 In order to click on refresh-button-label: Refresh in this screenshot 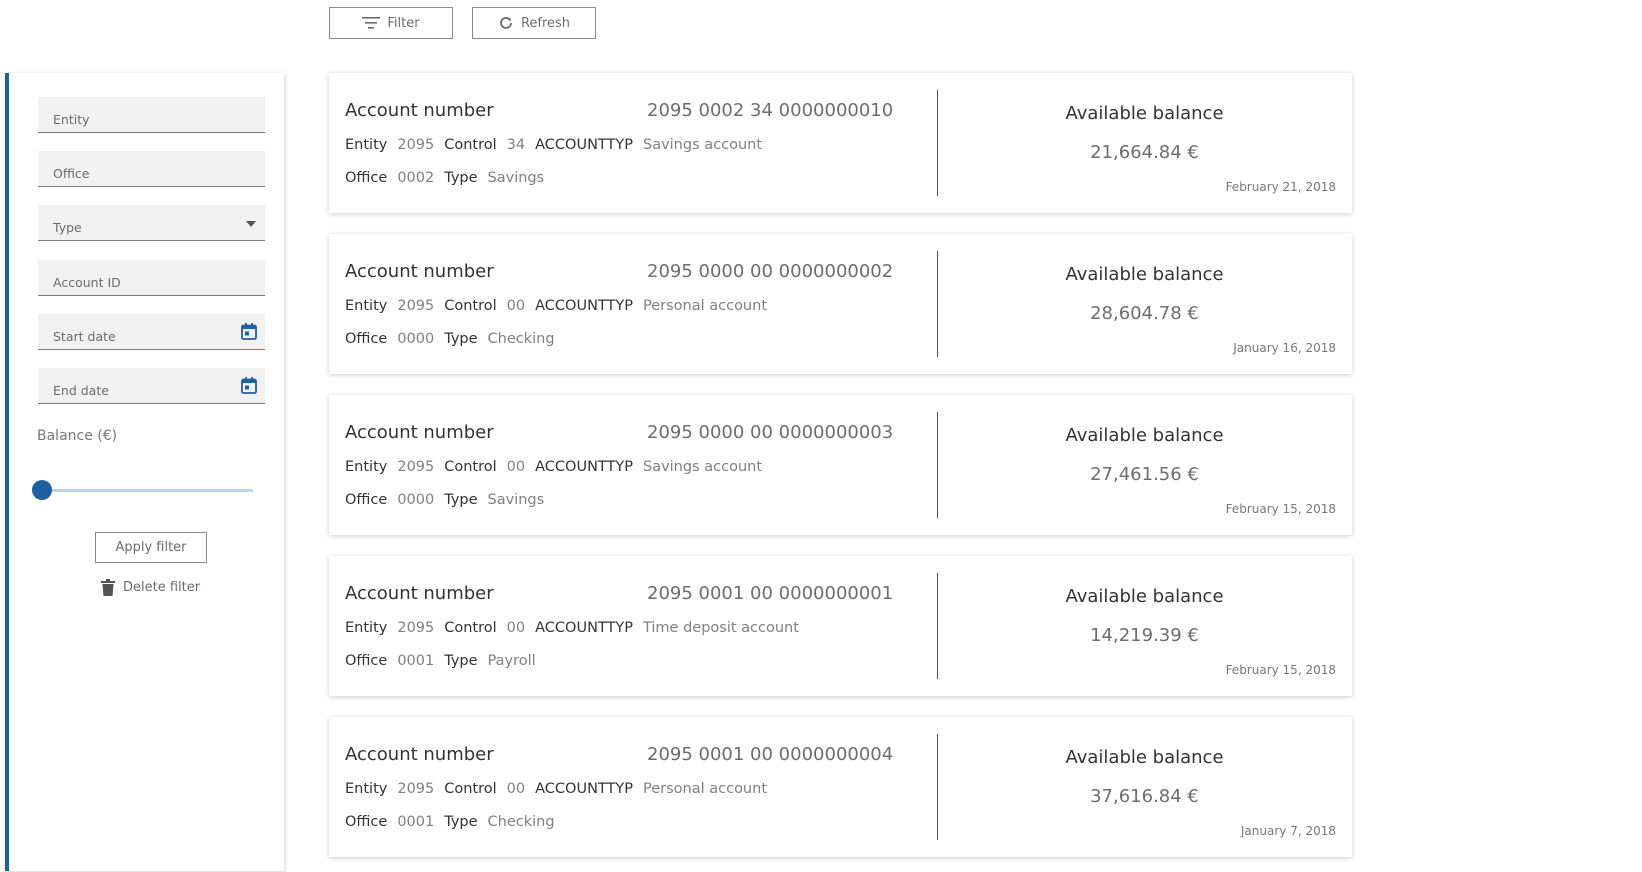, I will do `click(545, 23)`.